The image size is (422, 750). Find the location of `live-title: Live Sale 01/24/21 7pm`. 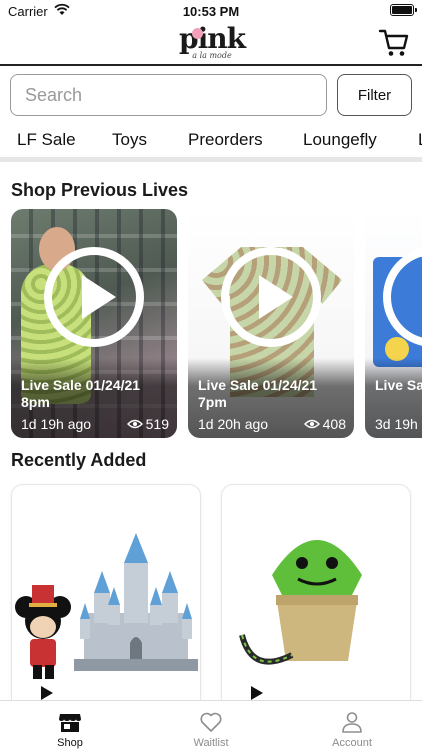

live-title: Live Sale 01/24/21 7pm is located at coordinates (258, 393).